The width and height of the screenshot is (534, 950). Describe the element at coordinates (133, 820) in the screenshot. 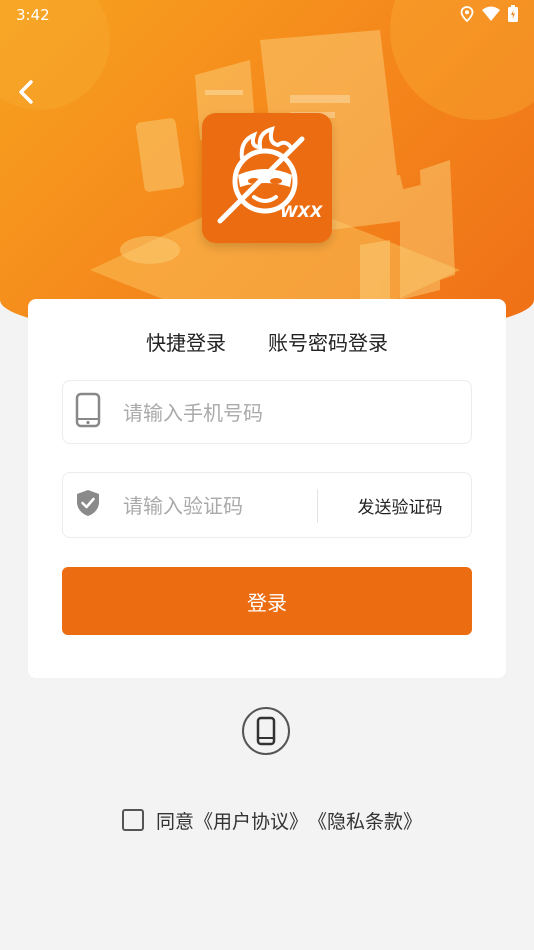

I see `agreement-checkbox` at that location.